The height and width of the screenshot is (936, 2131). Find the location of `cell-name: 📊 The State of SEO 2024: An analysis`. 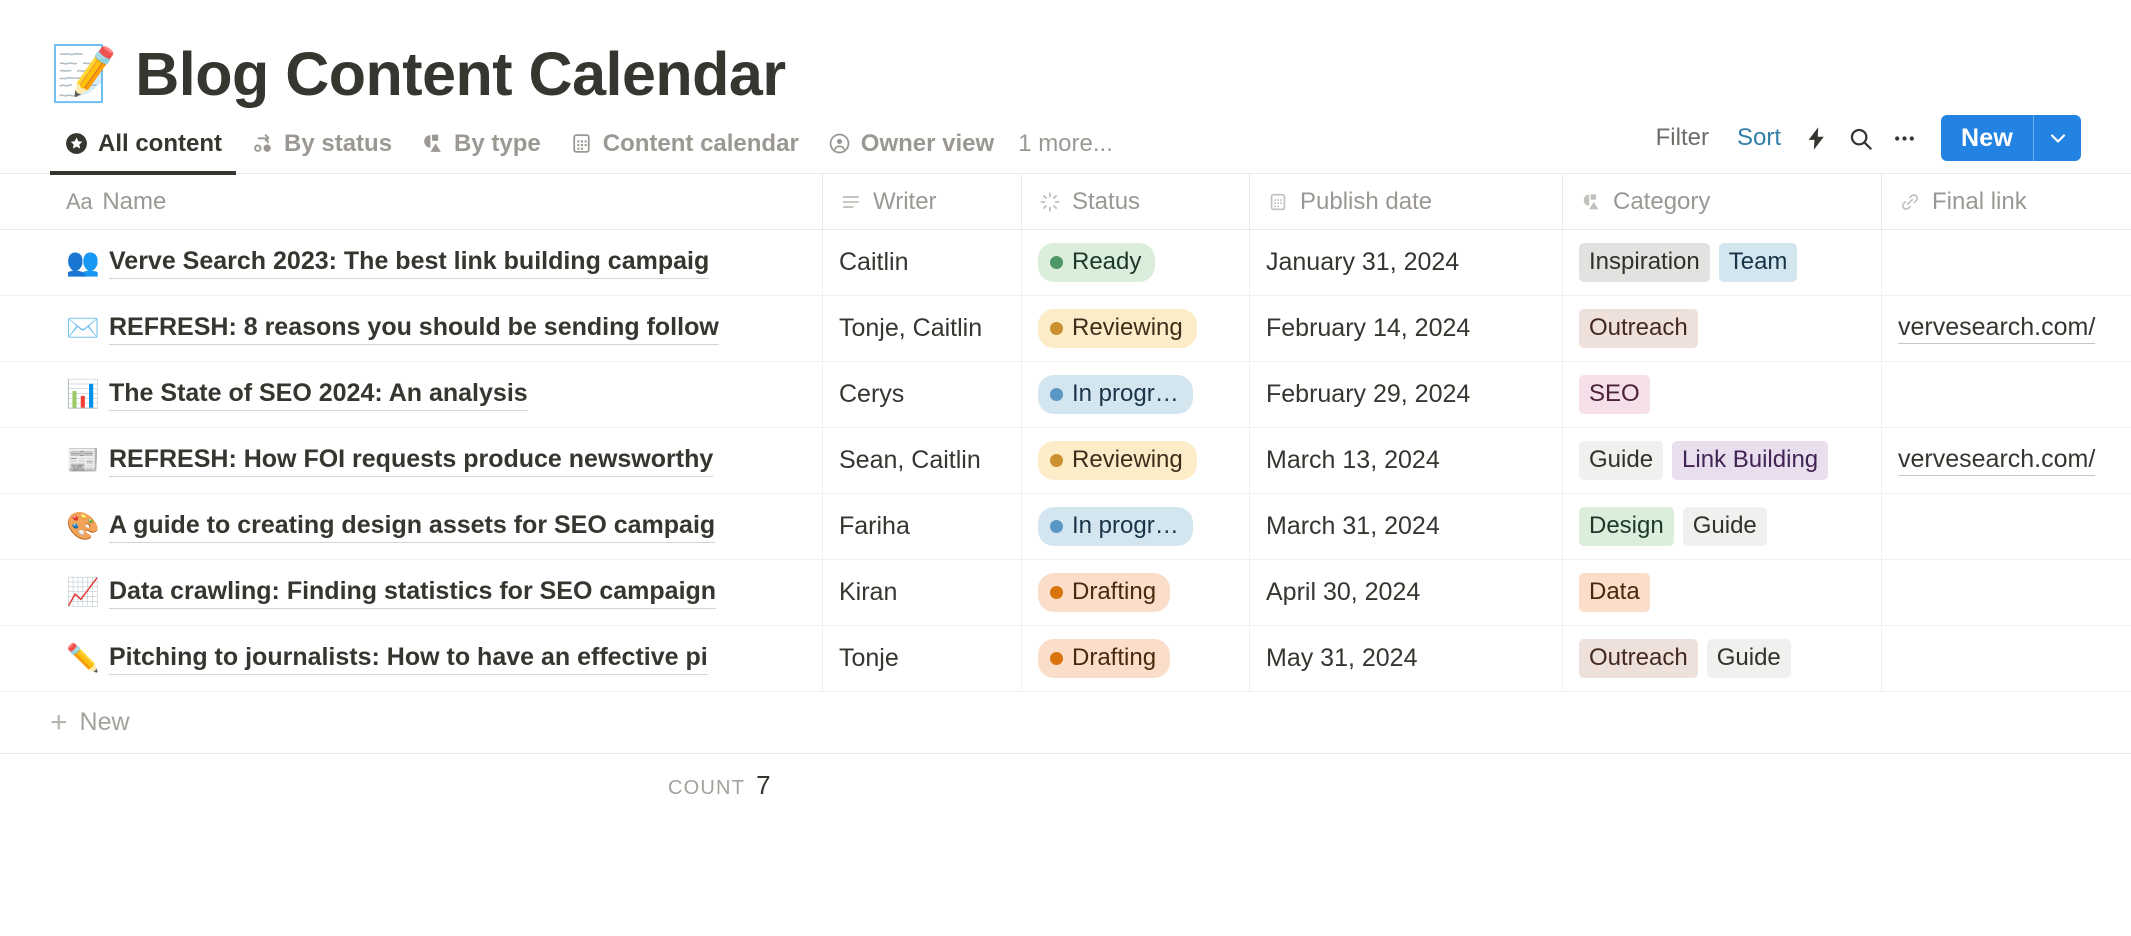

cell-name: 📊 The State of SEO 2024: An analysis is located at coordinates (436, 394).